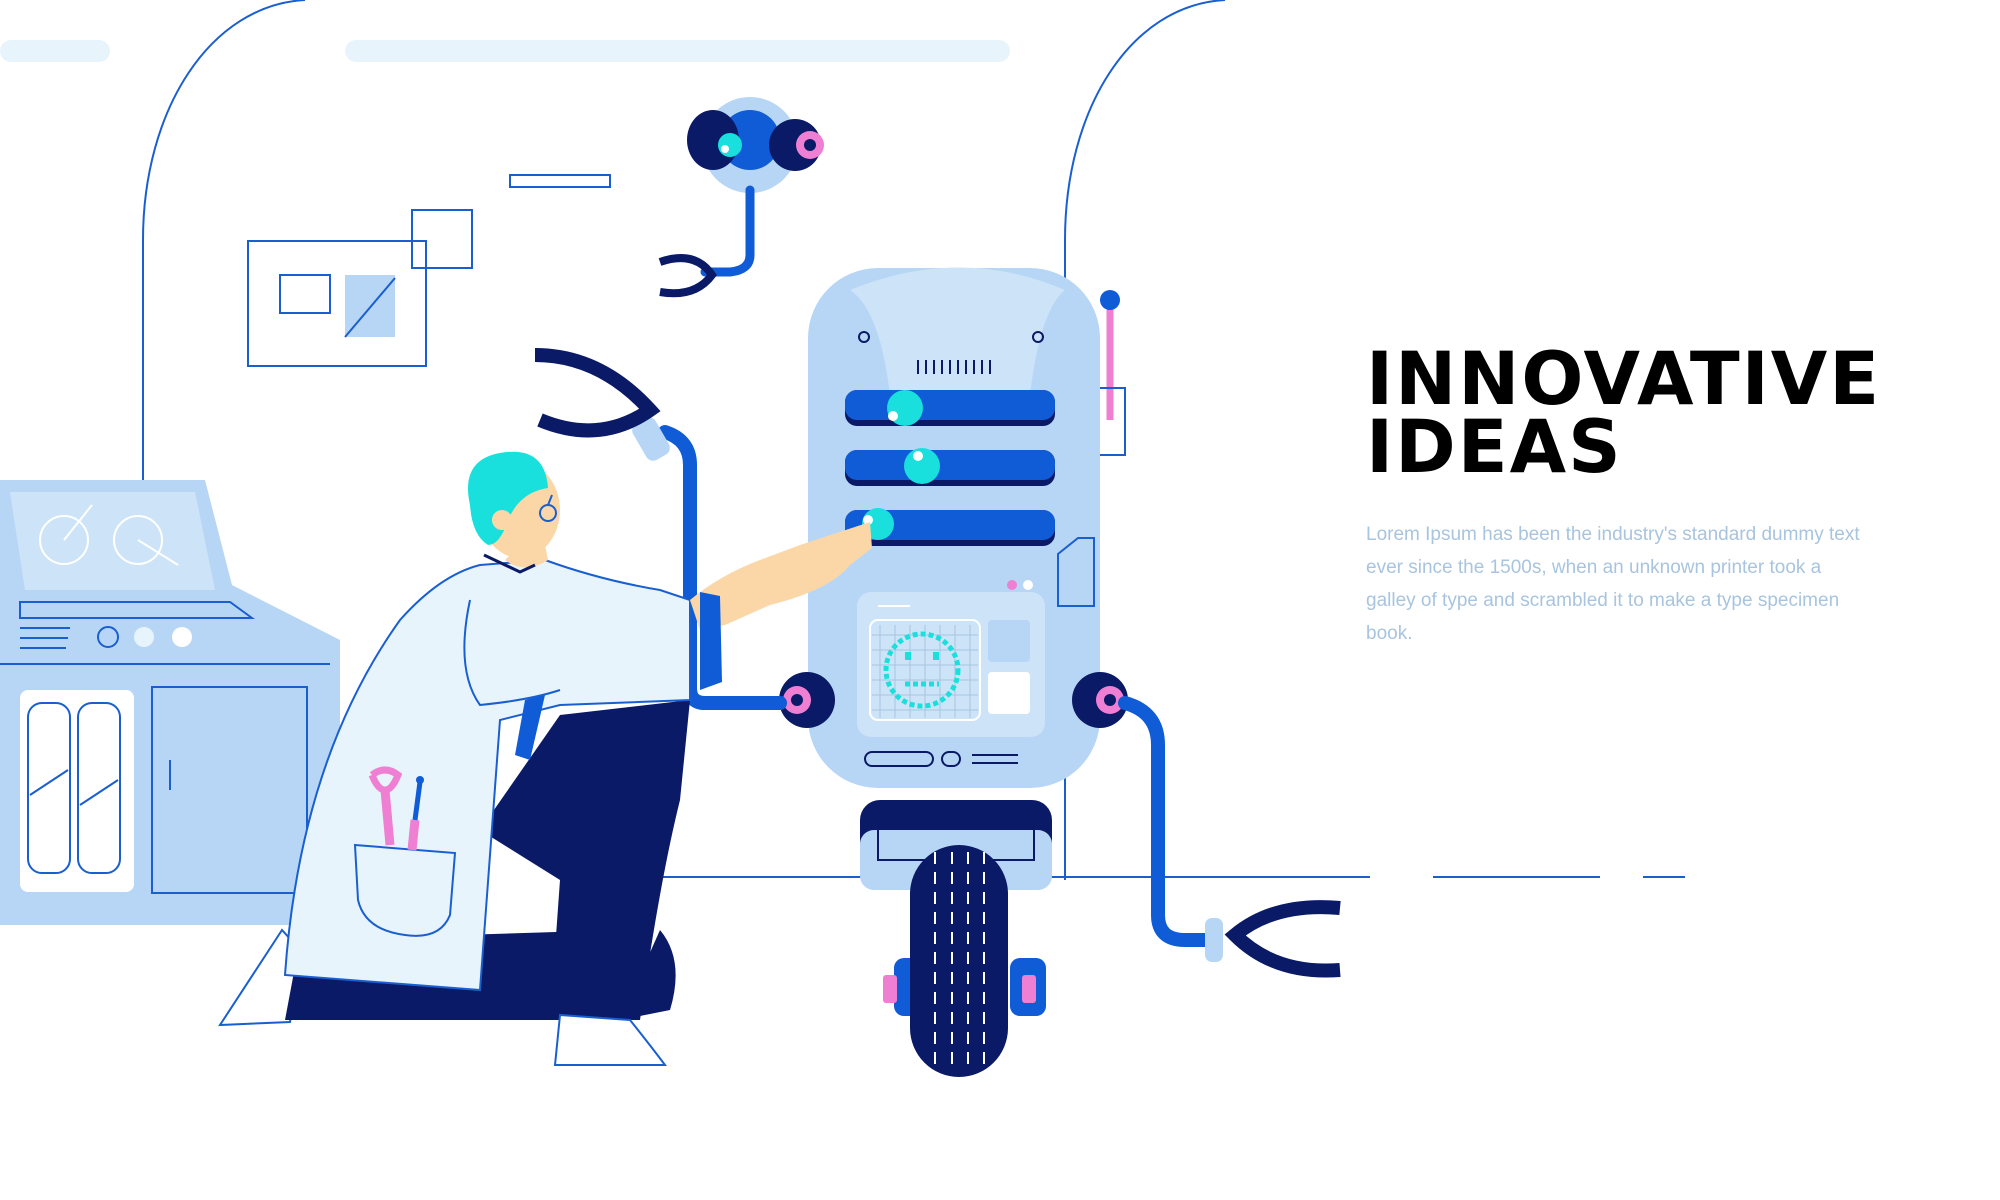 This screenshot has width=2000, height=1200. I want to click on drone-robot, so click(741, 197).